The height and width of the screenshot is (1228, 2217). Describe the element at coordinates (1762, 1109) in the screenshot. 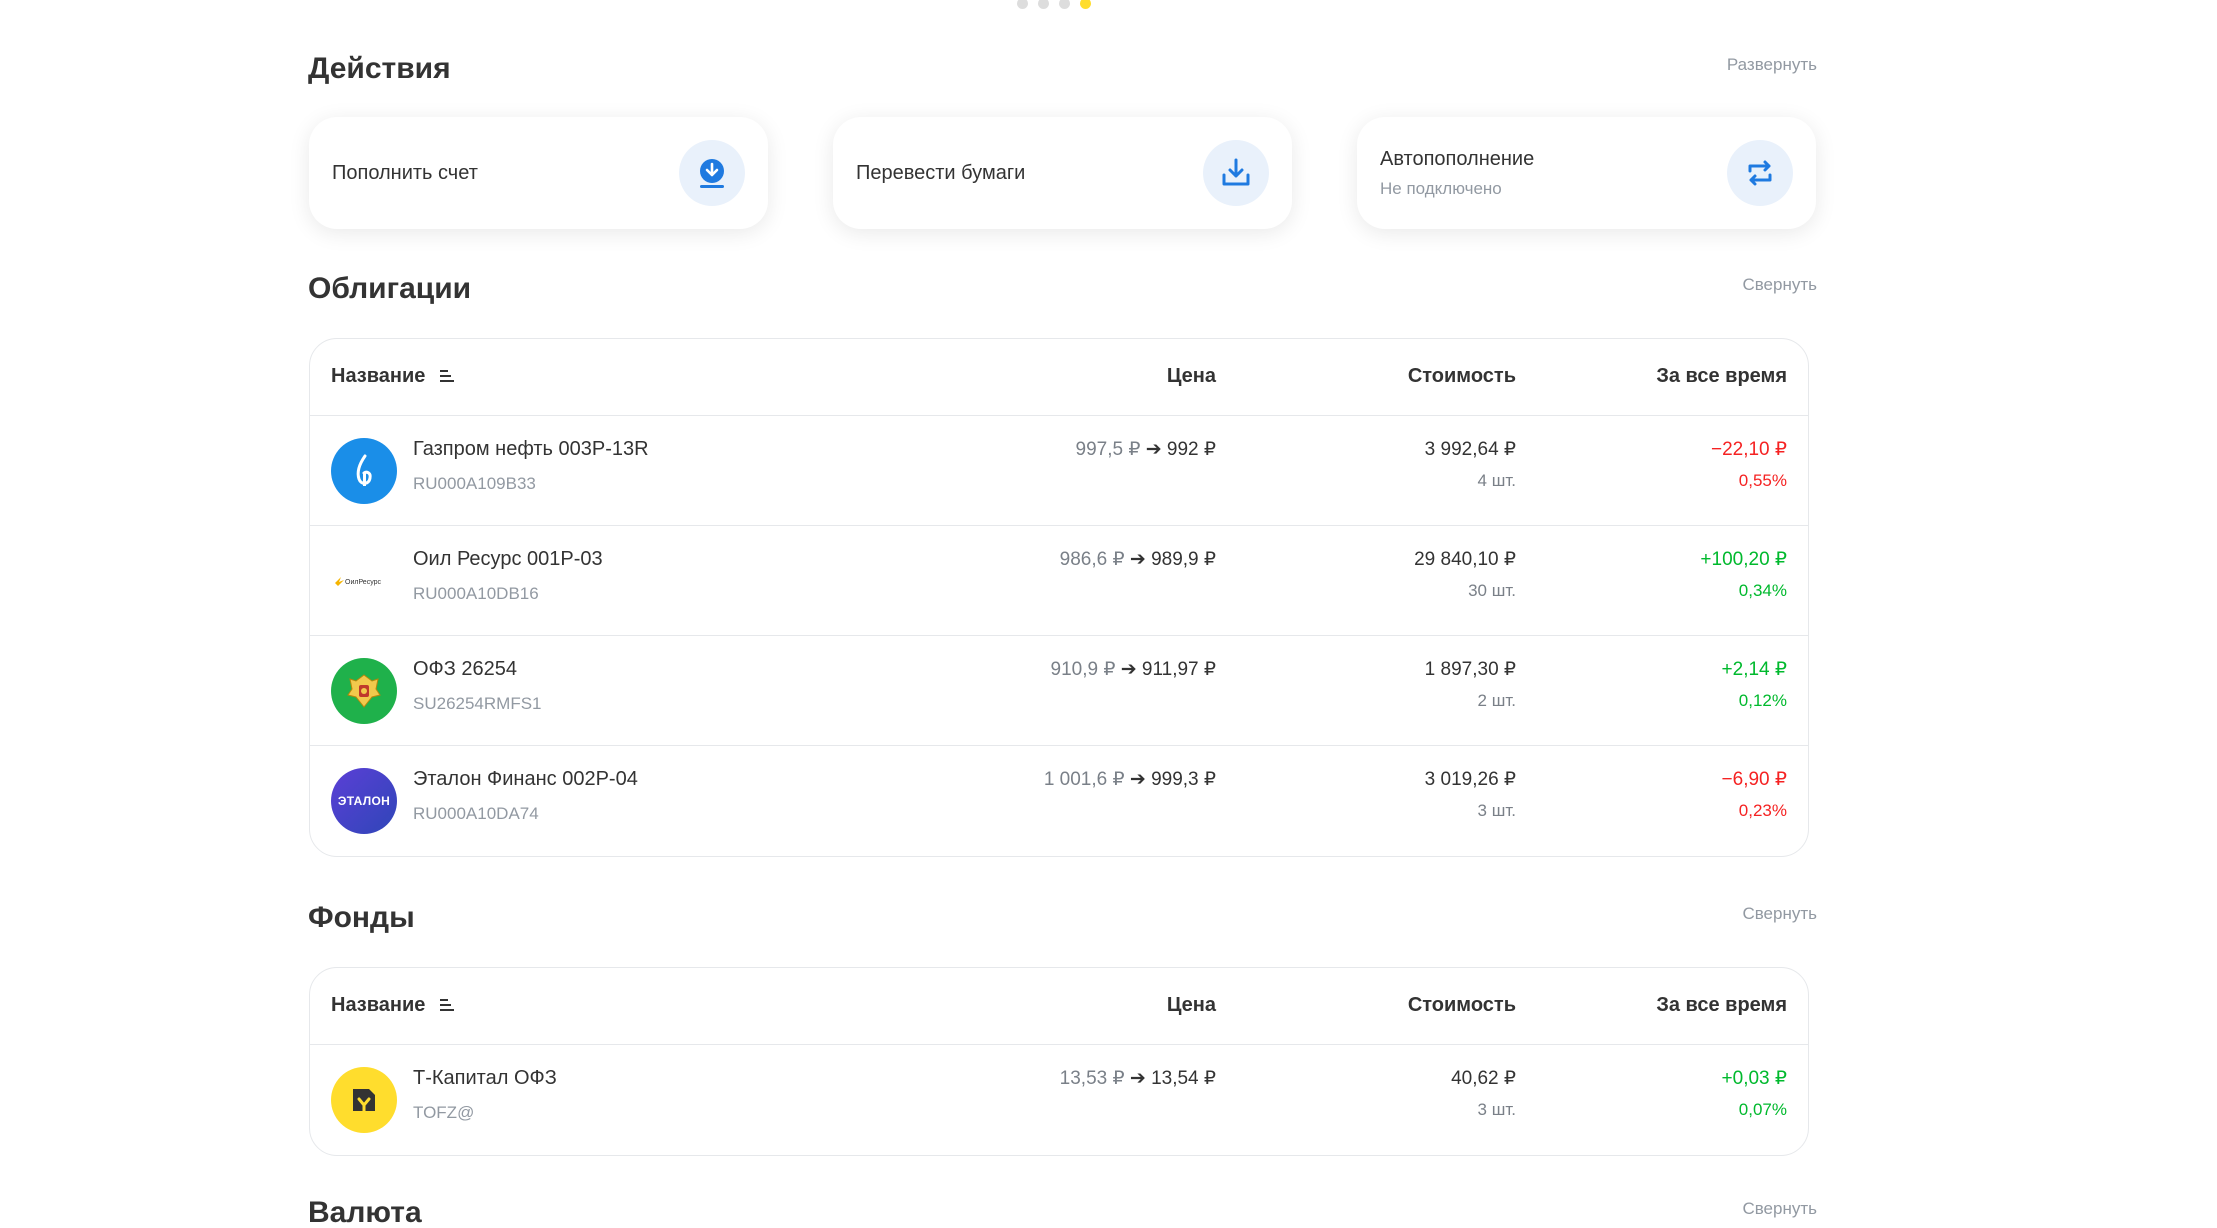

I see `security-pnl-percent: 0,07%` at that location.